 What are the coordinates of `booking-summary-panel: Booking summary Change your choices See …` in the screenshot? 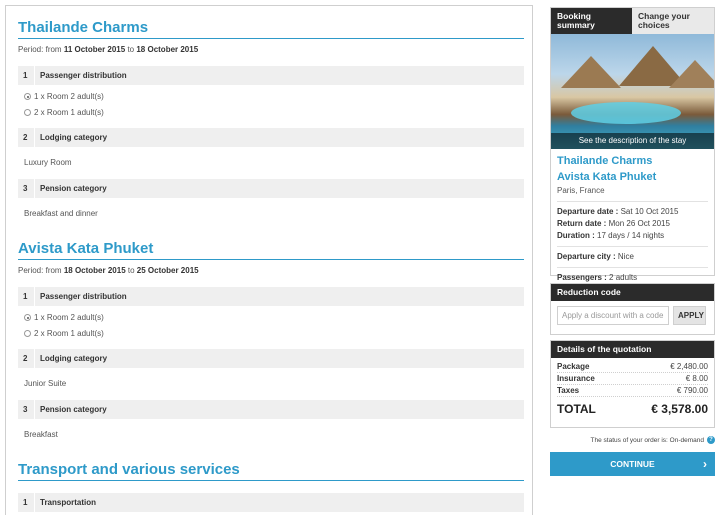 It's located at (632, 144).